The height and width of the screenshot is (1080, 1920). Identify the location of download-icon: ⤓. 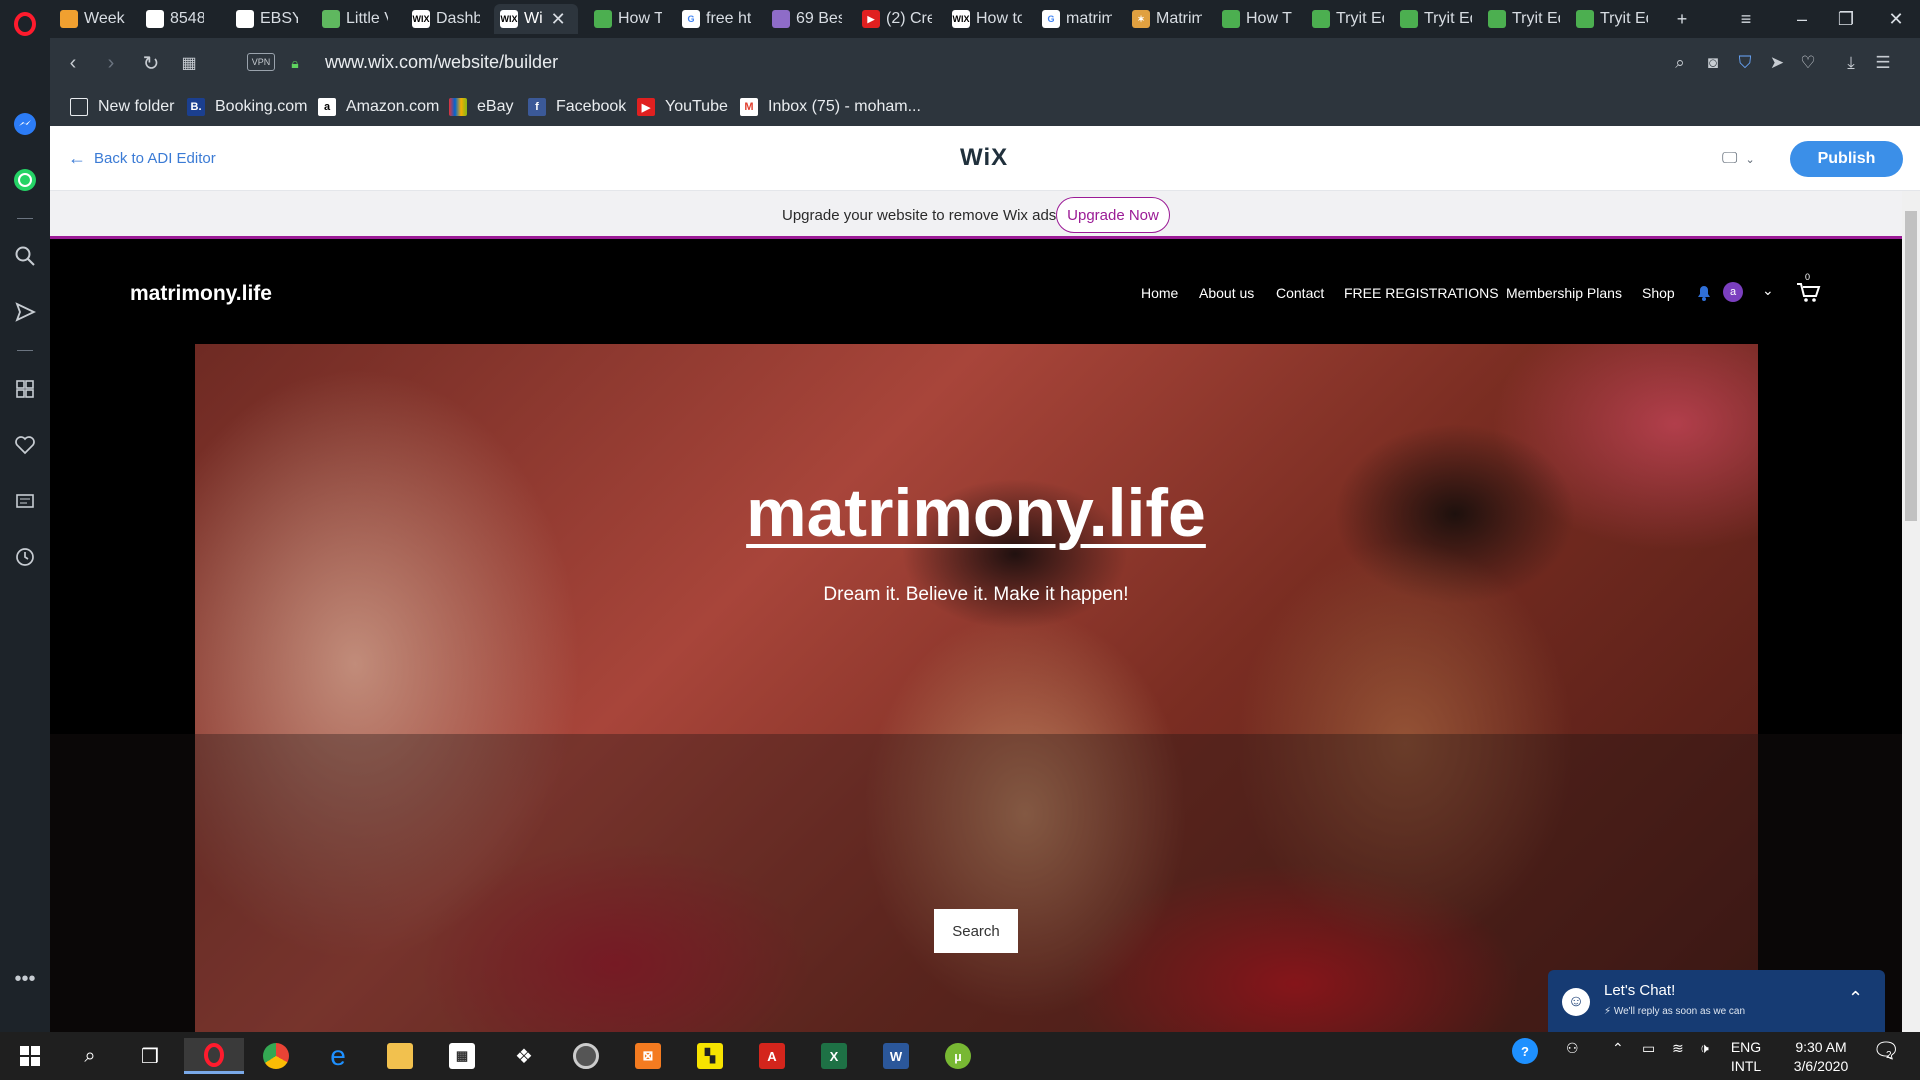
(1851, 63).